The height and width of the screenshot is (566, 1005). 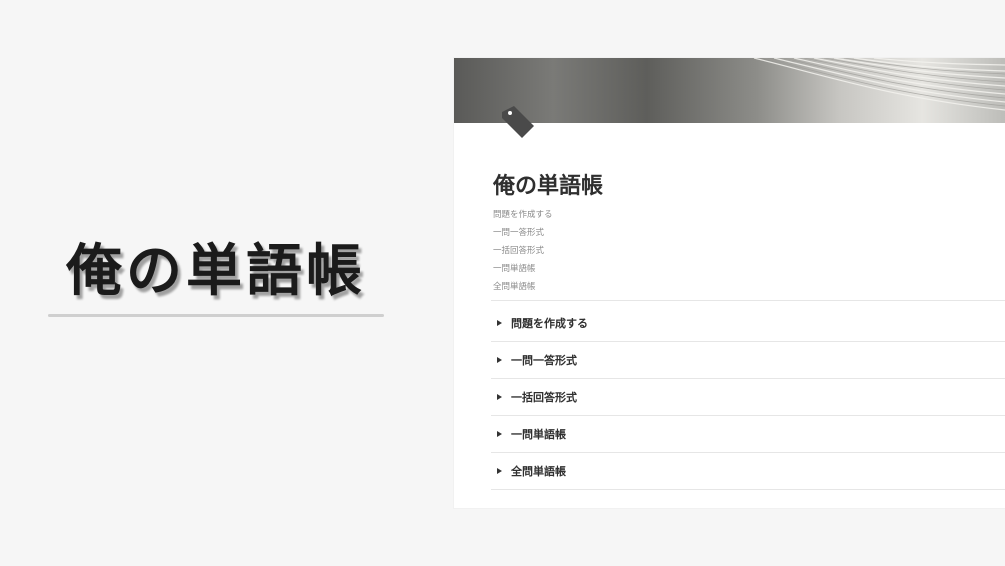 What do you see at coordinates (729, 90) in the screenshot?
I see `page-cover-image` at bounding box center [729, 90].